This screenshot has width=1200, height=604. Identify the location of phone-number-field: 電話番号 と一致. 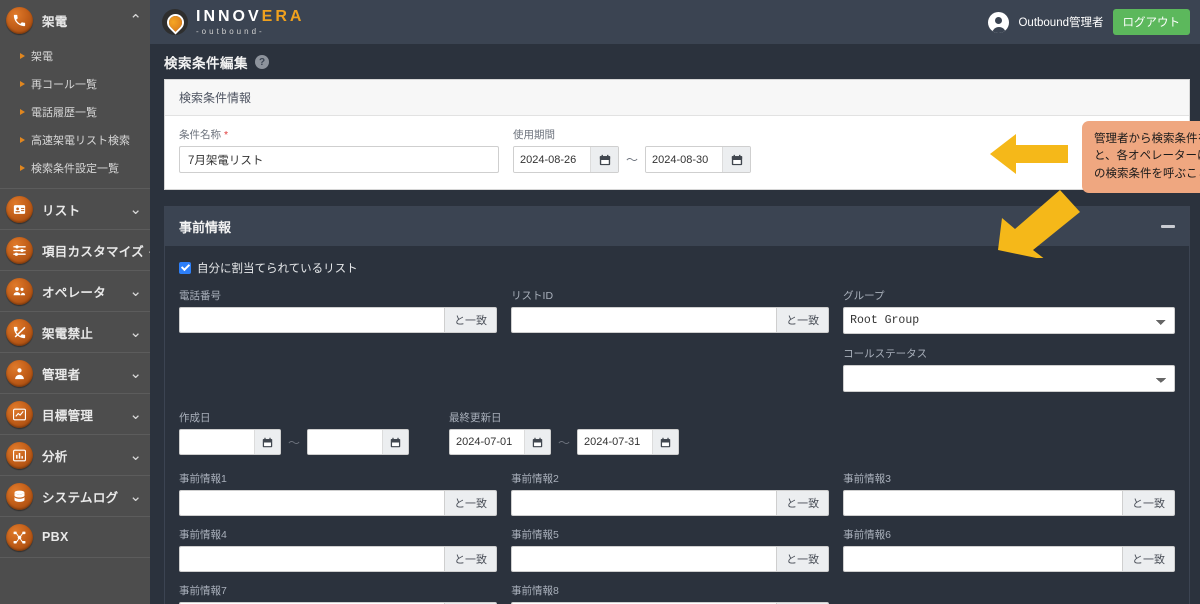
(345, 340).